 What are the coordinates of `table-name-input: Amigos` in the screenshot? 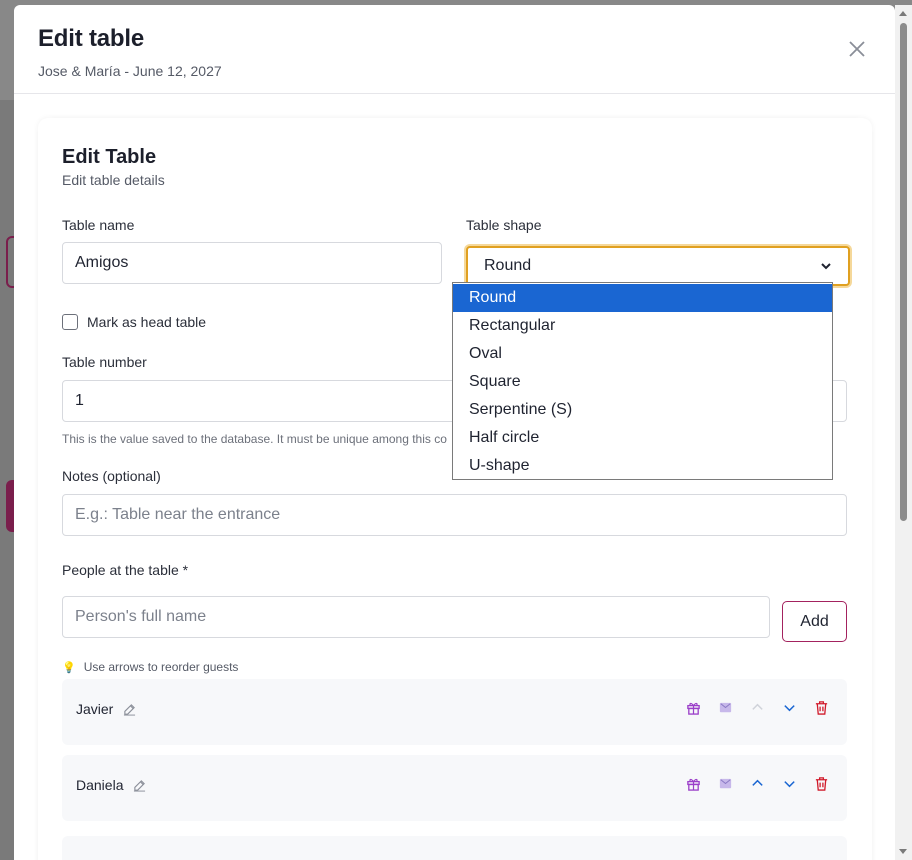 It's located at (252, 263).